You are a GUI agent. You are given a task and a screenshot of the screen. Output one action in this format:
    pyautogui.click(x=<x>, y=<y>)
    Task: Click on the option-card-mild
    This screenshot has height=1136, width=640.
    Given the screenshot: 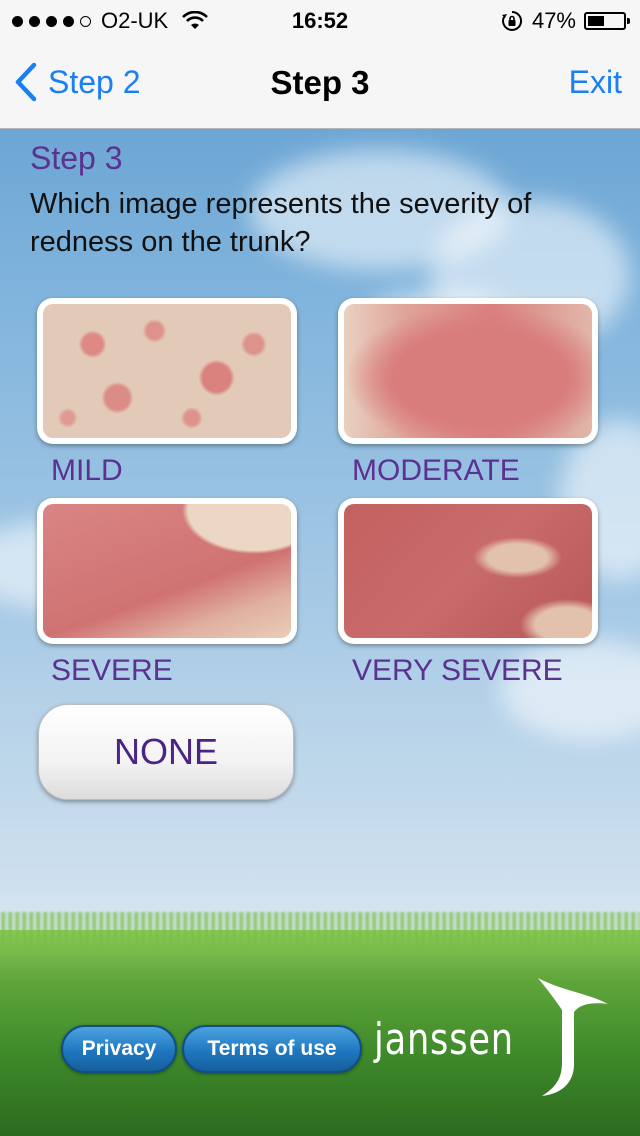 What is the action you would take?
    pyautogui.click(x=167, y=371)
    